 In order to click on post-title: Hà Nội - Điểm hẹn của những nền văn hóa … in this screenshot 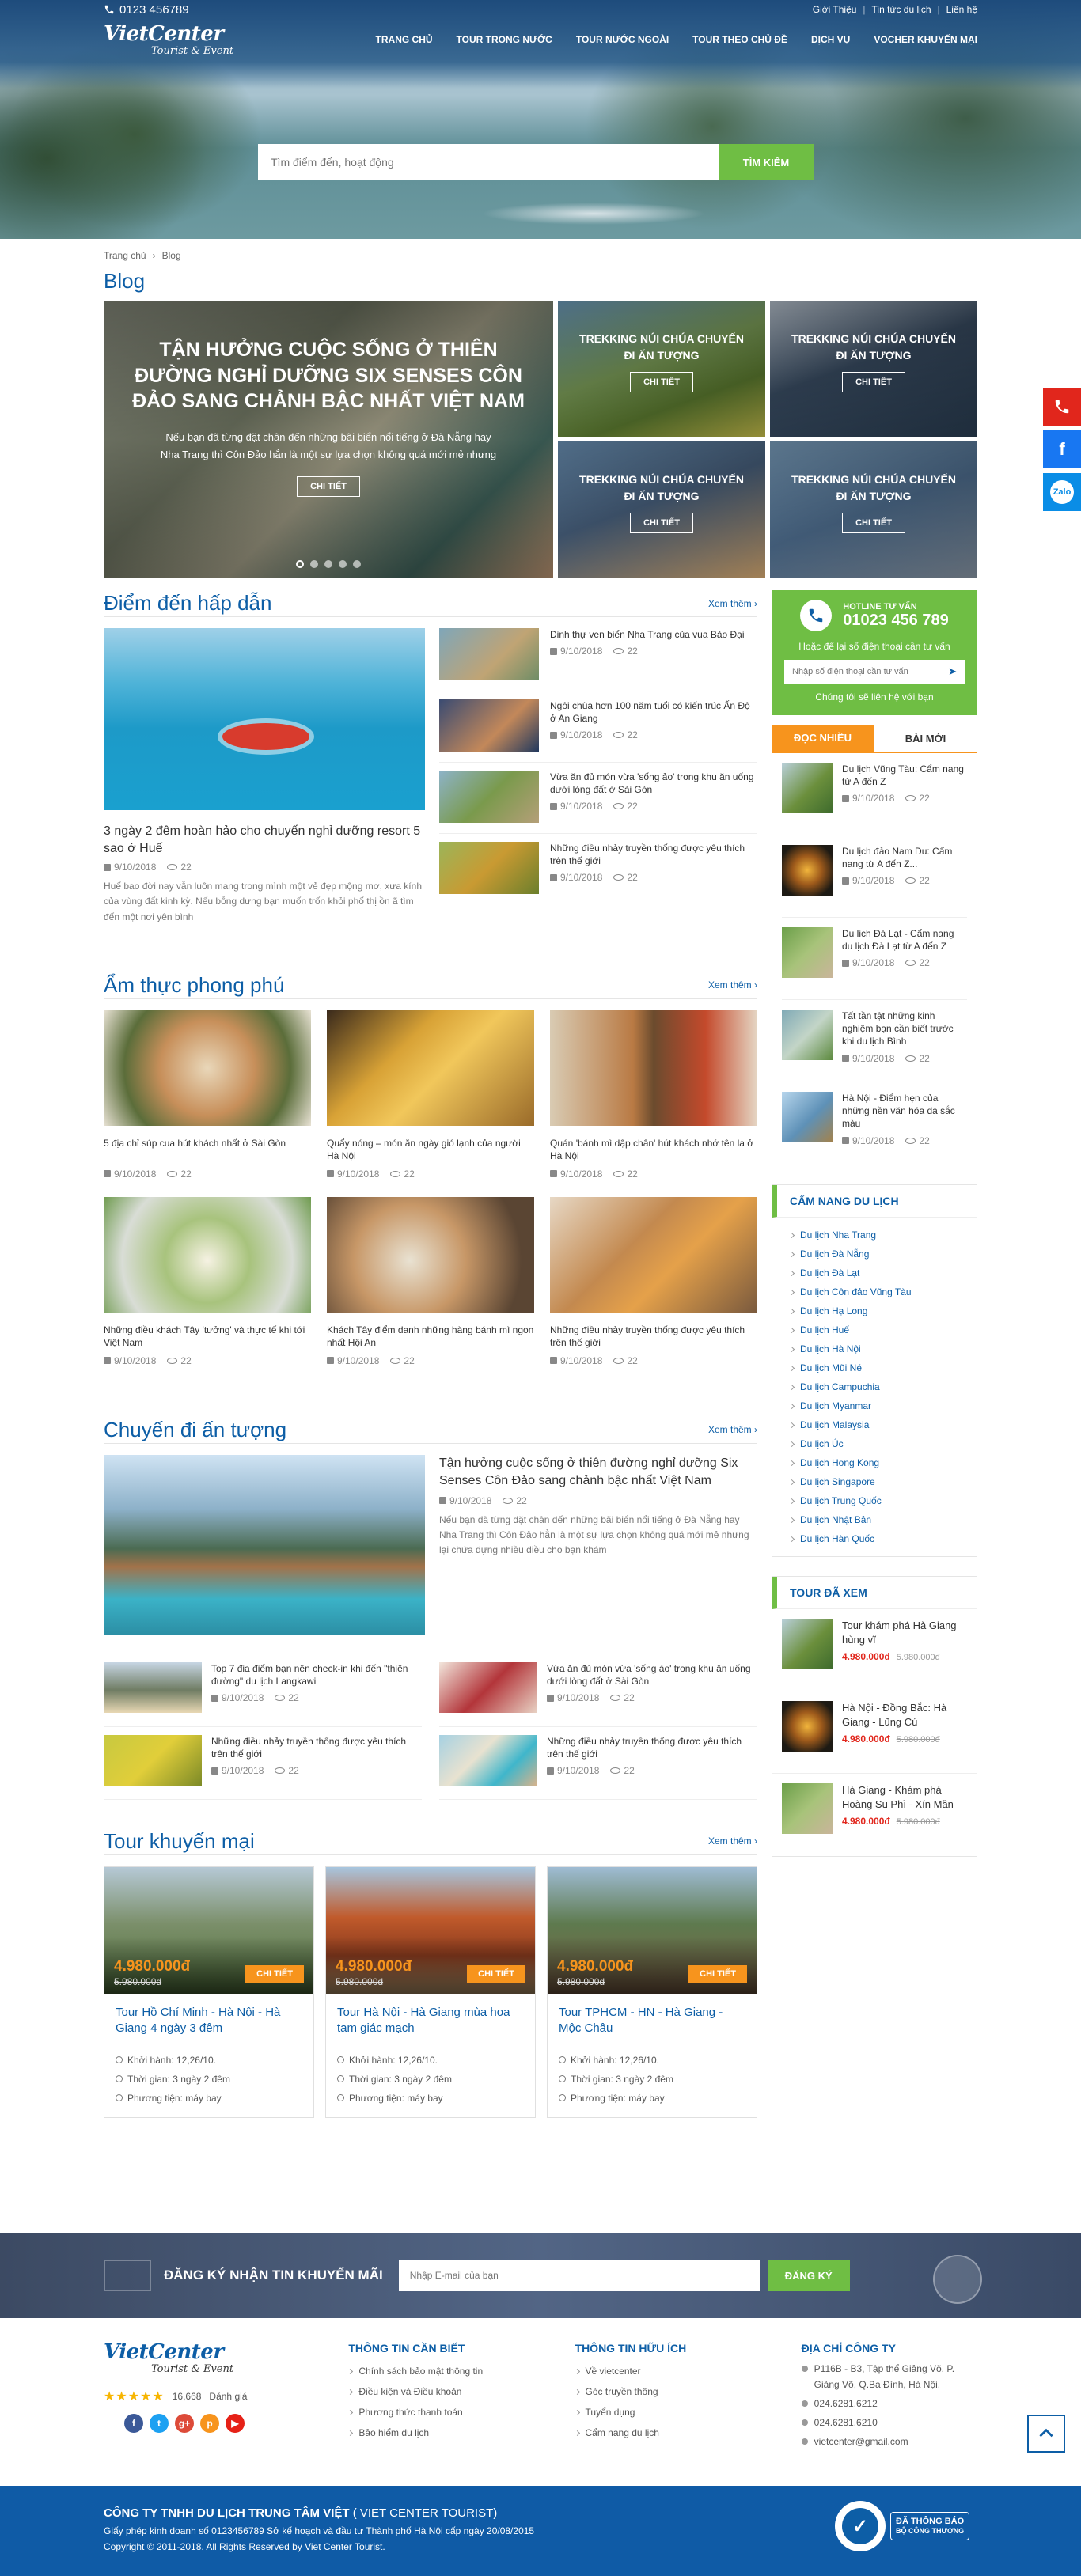, I will do `click(904, 1111)`.